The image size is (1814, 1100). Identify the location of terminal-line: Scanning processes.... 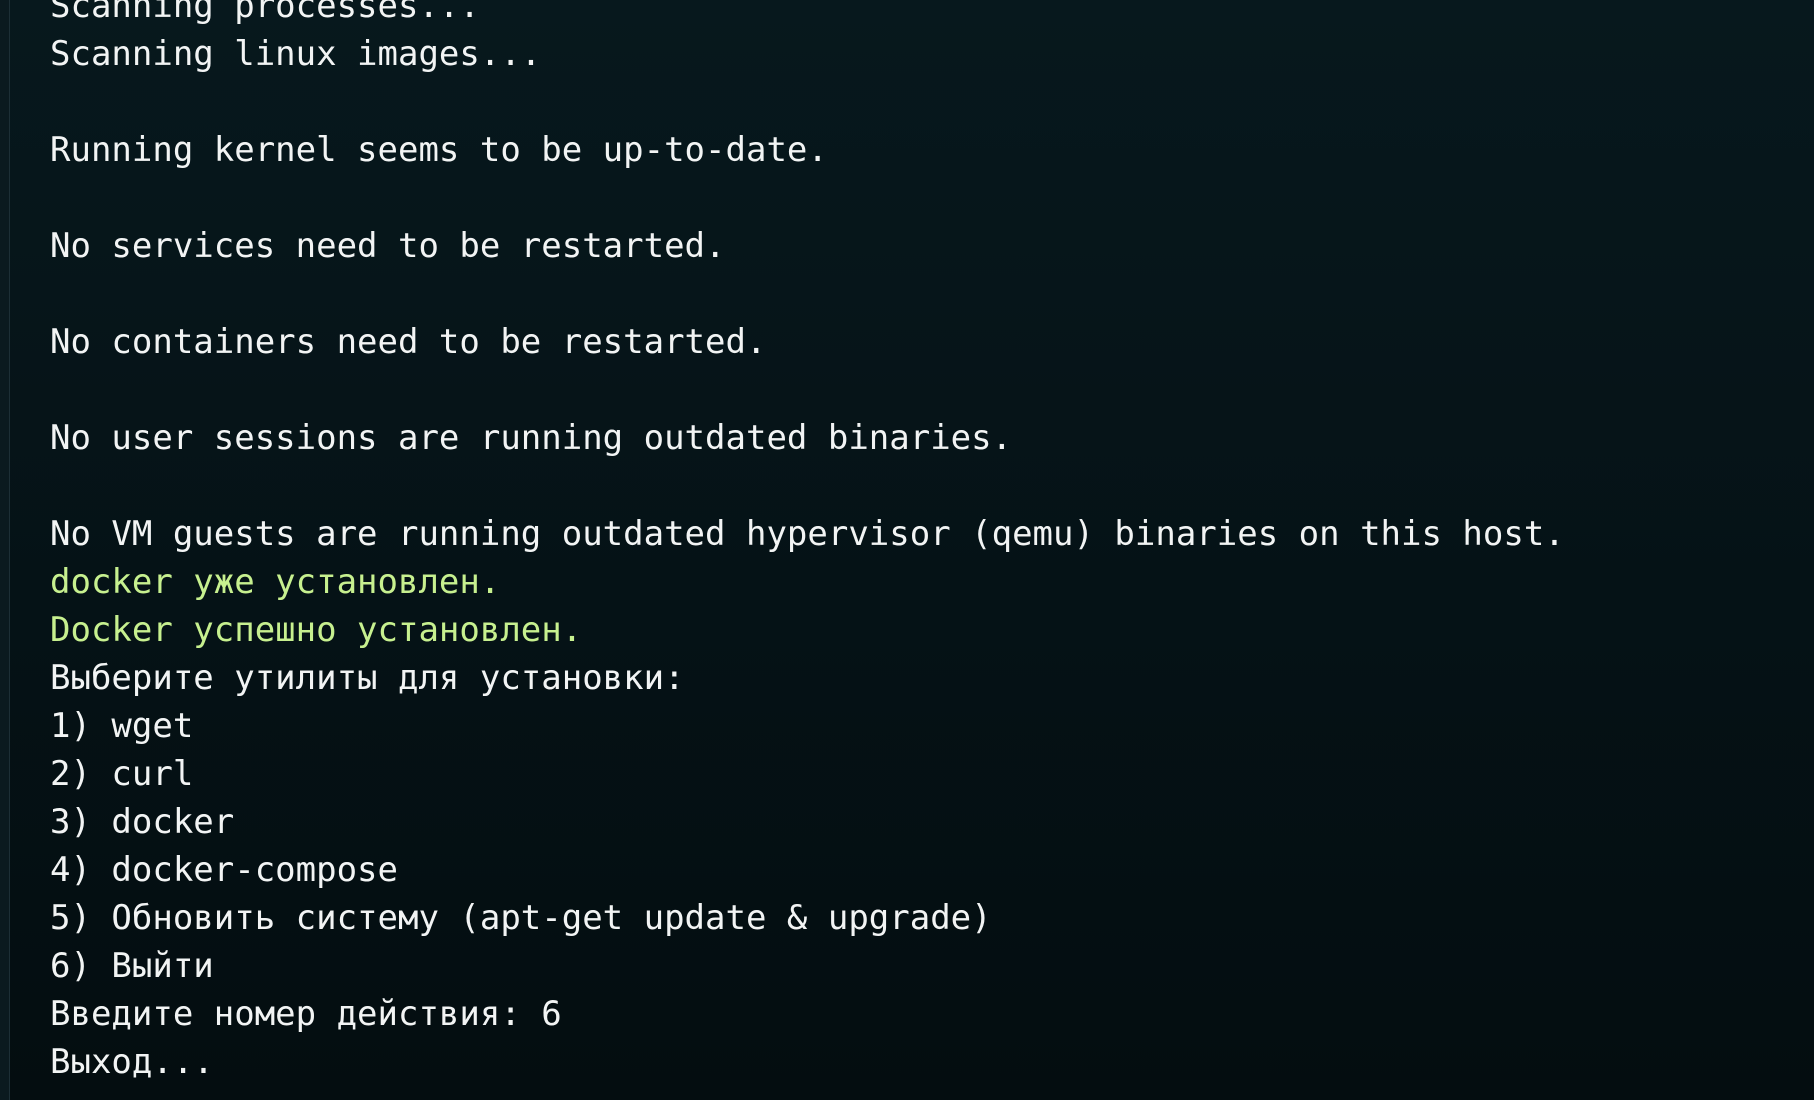
(265, 13).